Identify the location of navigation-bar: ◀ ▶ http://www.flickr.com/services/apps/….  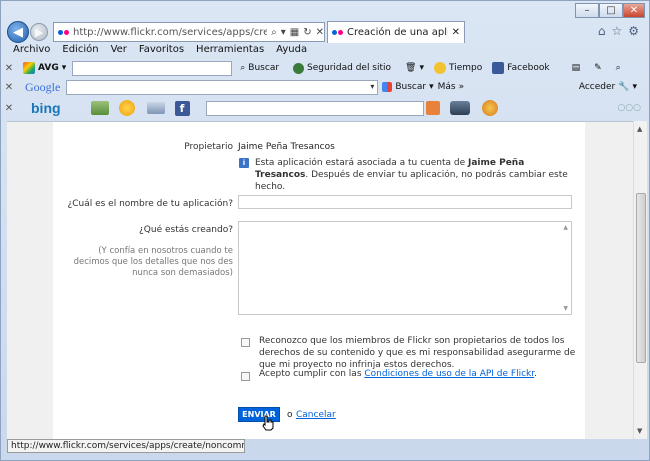
(325, 32).